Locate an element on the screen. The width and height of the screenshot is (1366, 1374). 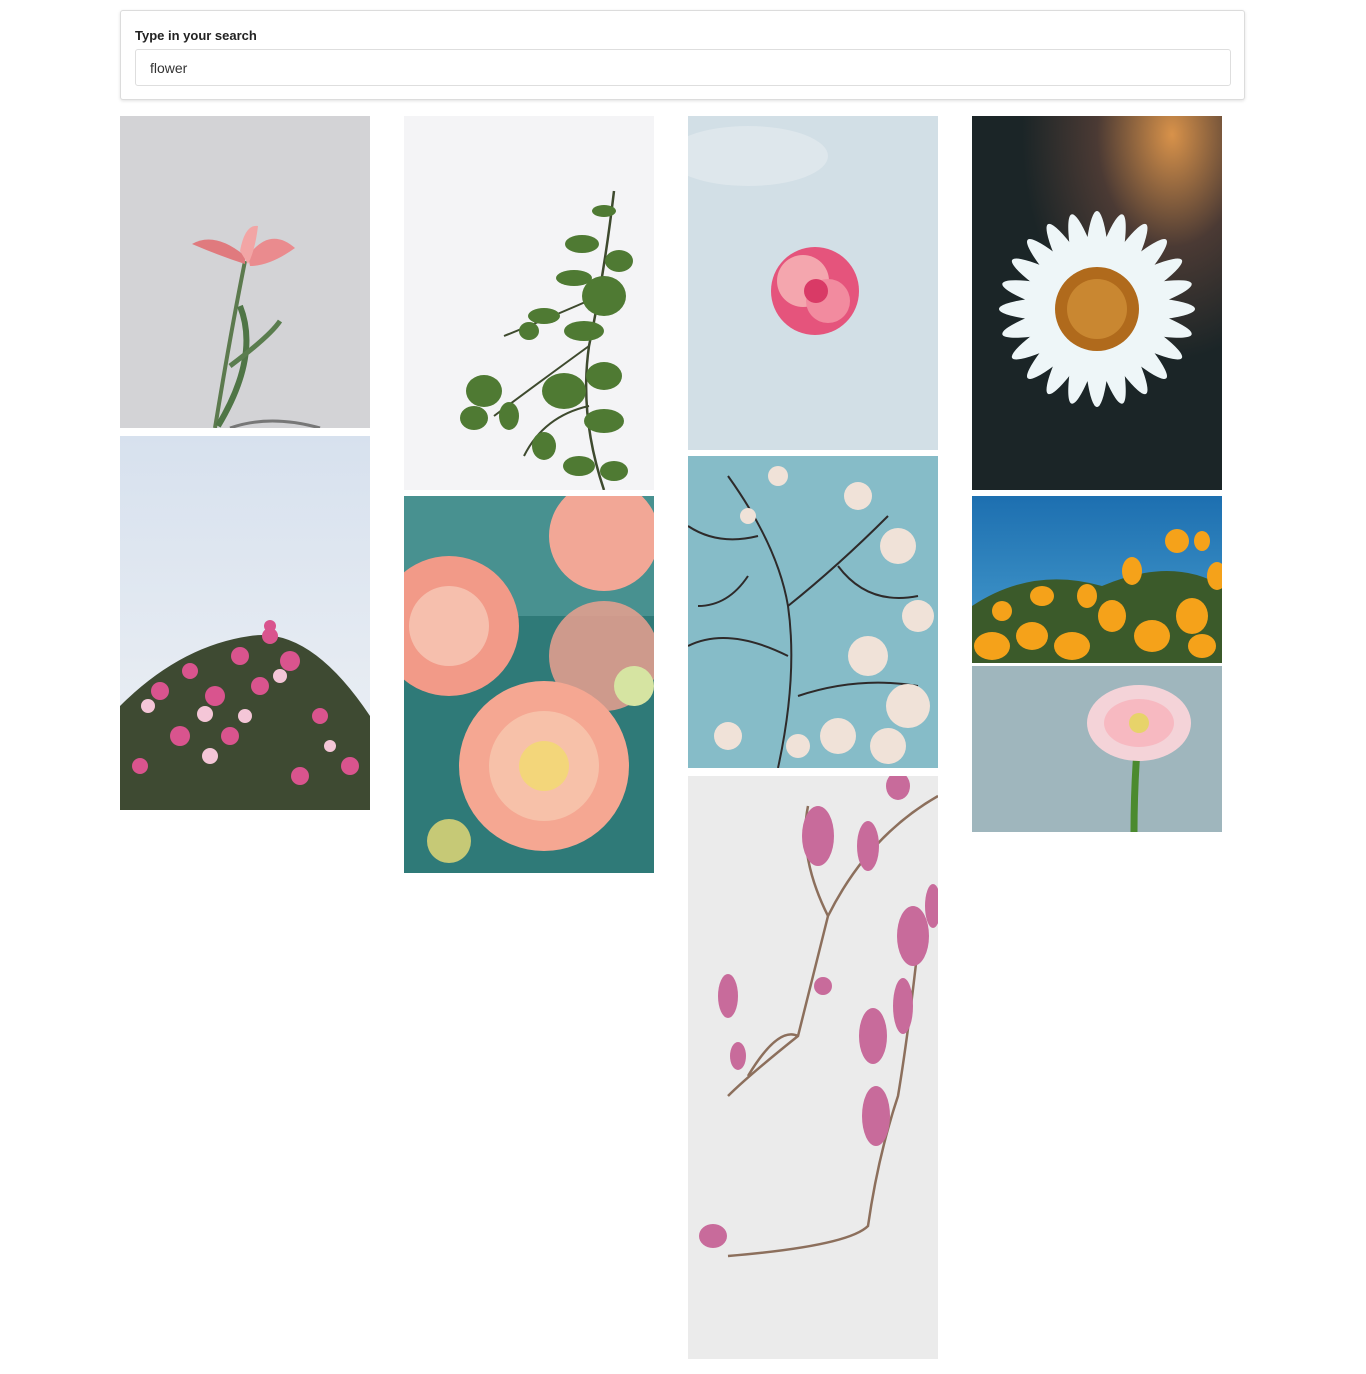
peach-dahlias-photo is located at coordinates (529, 684).